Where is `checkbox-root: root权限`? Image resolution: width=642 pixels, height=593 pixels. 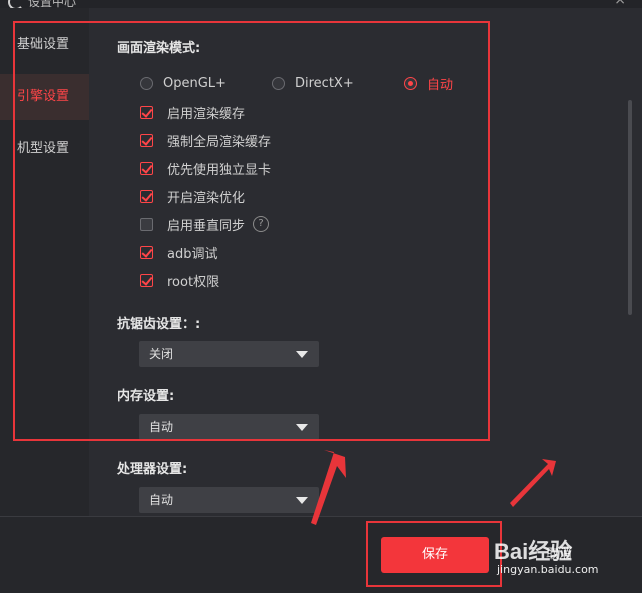 checkbox-root: root权限 is located at coordinates (180, 280).